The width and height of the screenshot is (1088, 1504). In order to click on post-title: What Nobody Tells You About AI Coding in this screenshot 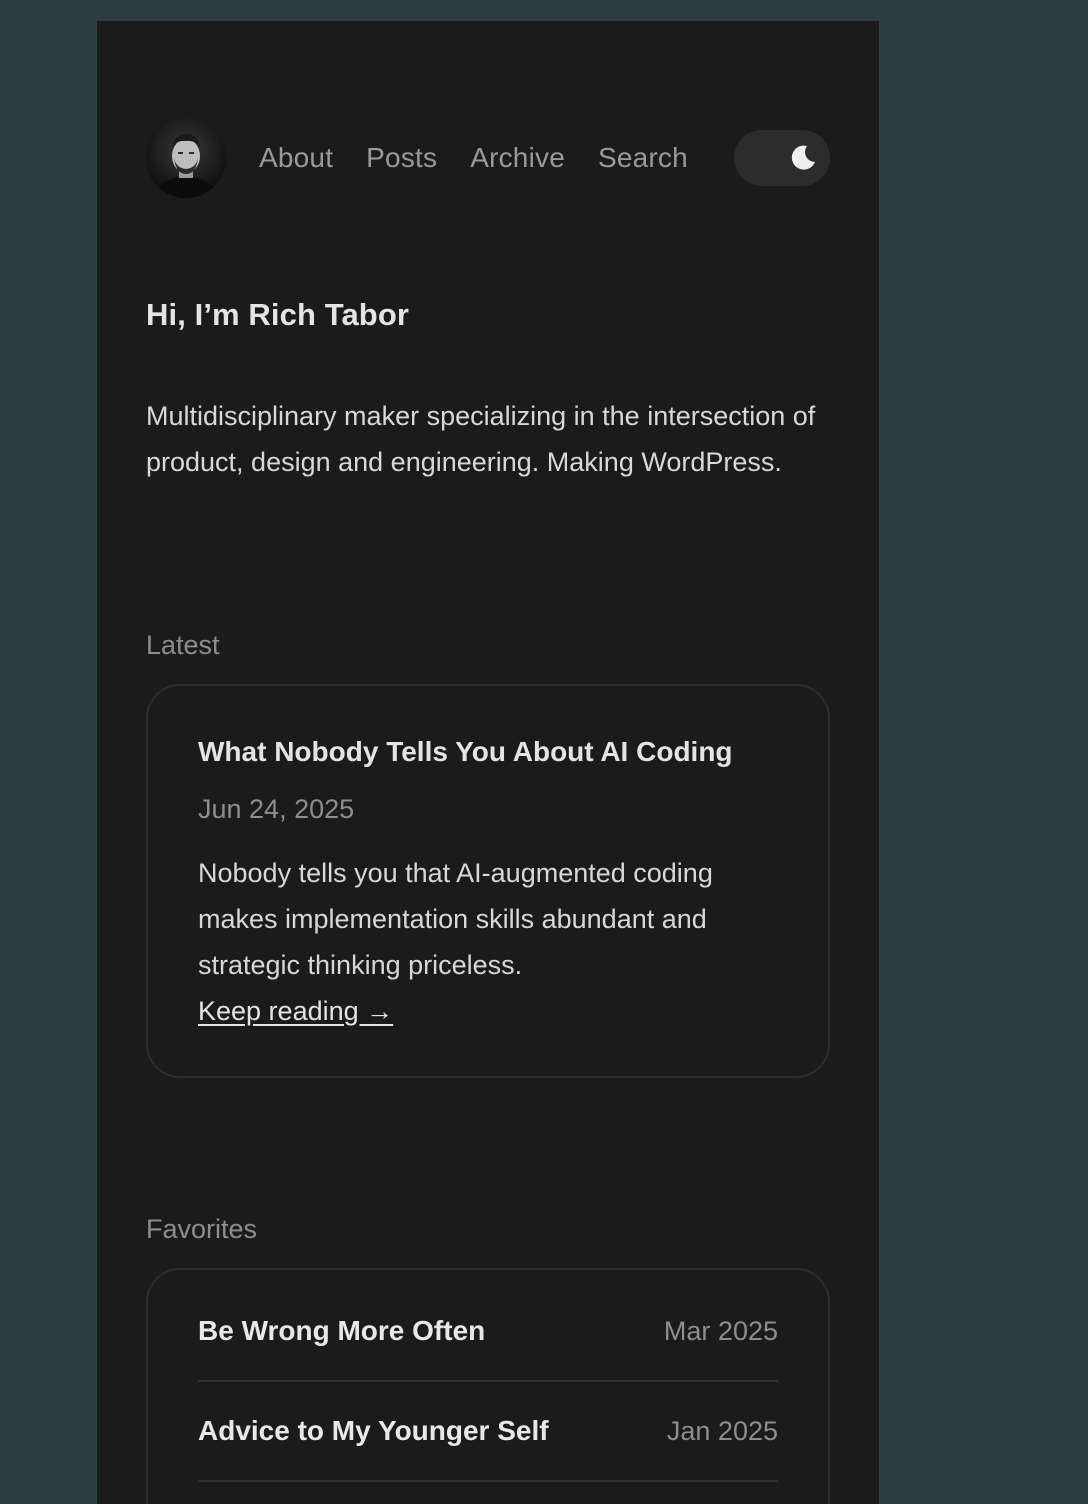, I will do `click(488, 752)`.